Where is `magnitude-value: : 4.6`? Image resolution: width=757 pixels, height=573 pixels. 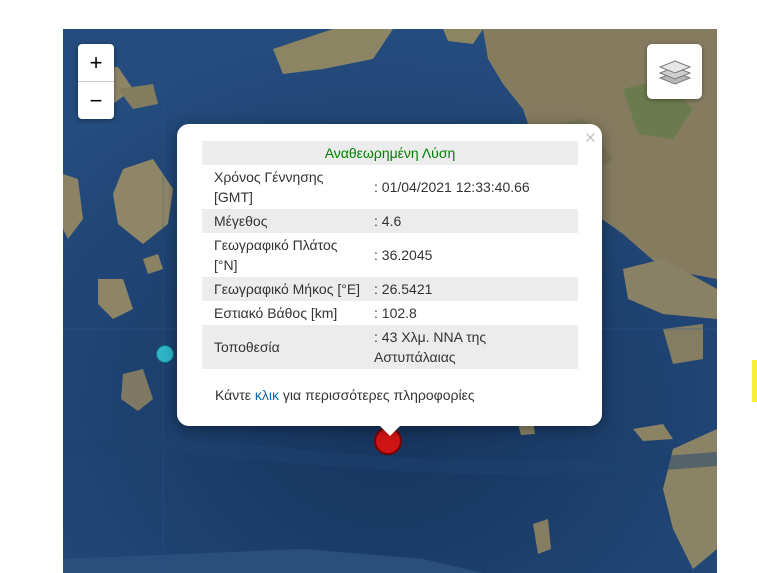 magnitude-value: : 4.6 is located at coordinates (476, 221).